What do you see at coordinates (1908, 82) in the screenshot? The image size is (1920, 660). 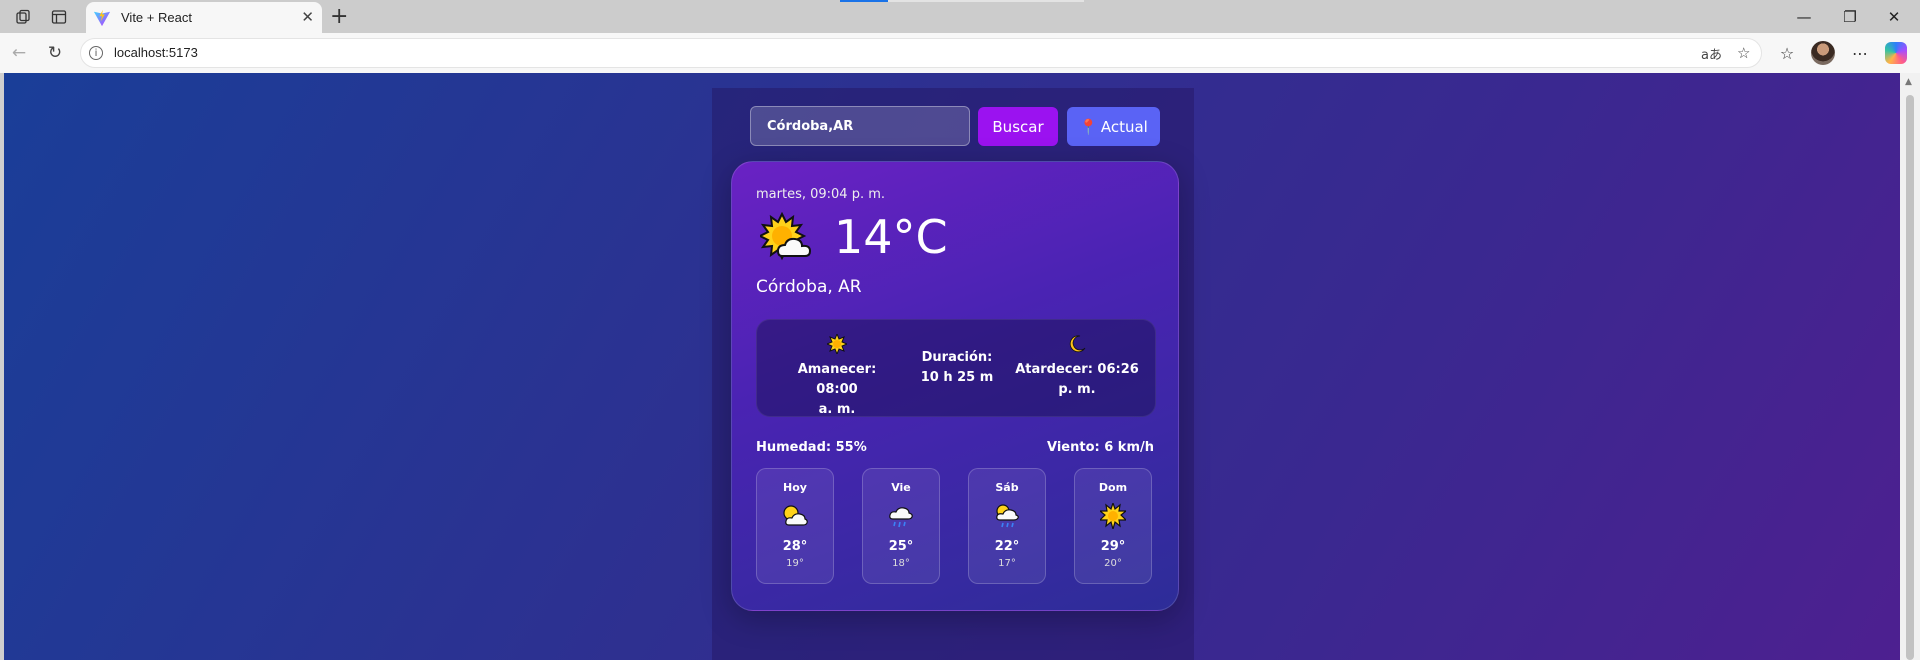 I see `scroll-up-icon: ▲` at bounding box center [1908, 82].